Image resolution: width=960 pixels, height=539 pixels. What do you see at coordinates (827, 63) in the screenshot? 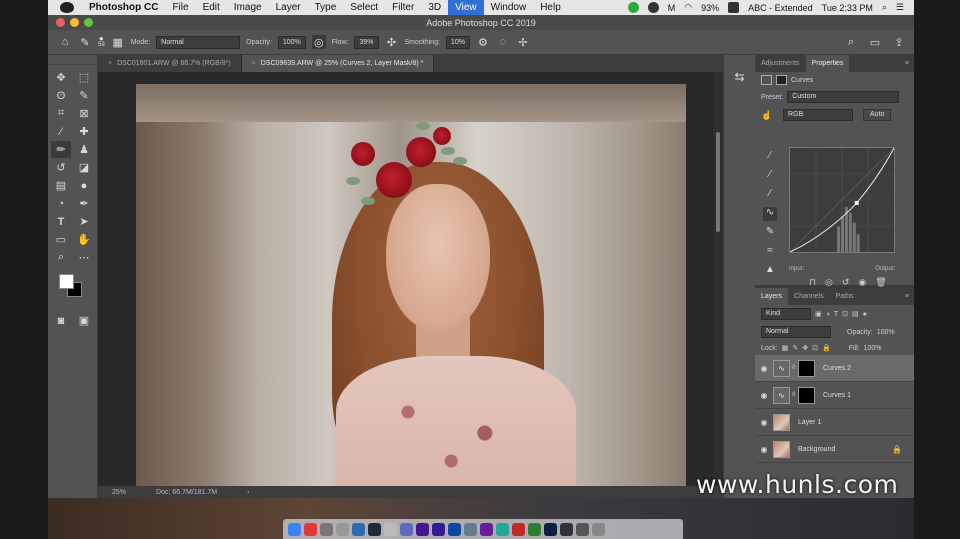
I see `tab-properties: Properties` at bounding box center [827, 63].